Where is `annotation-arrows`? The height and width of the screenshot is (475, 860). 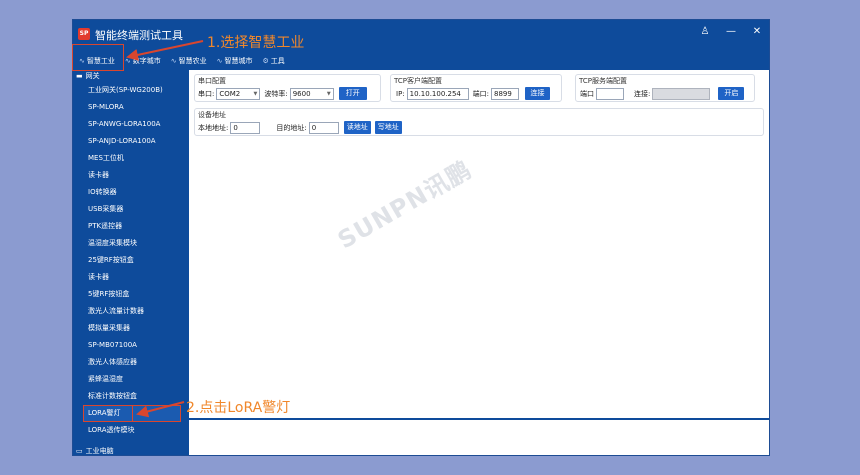 annotation-arrows is located at coordinates (165, 229).